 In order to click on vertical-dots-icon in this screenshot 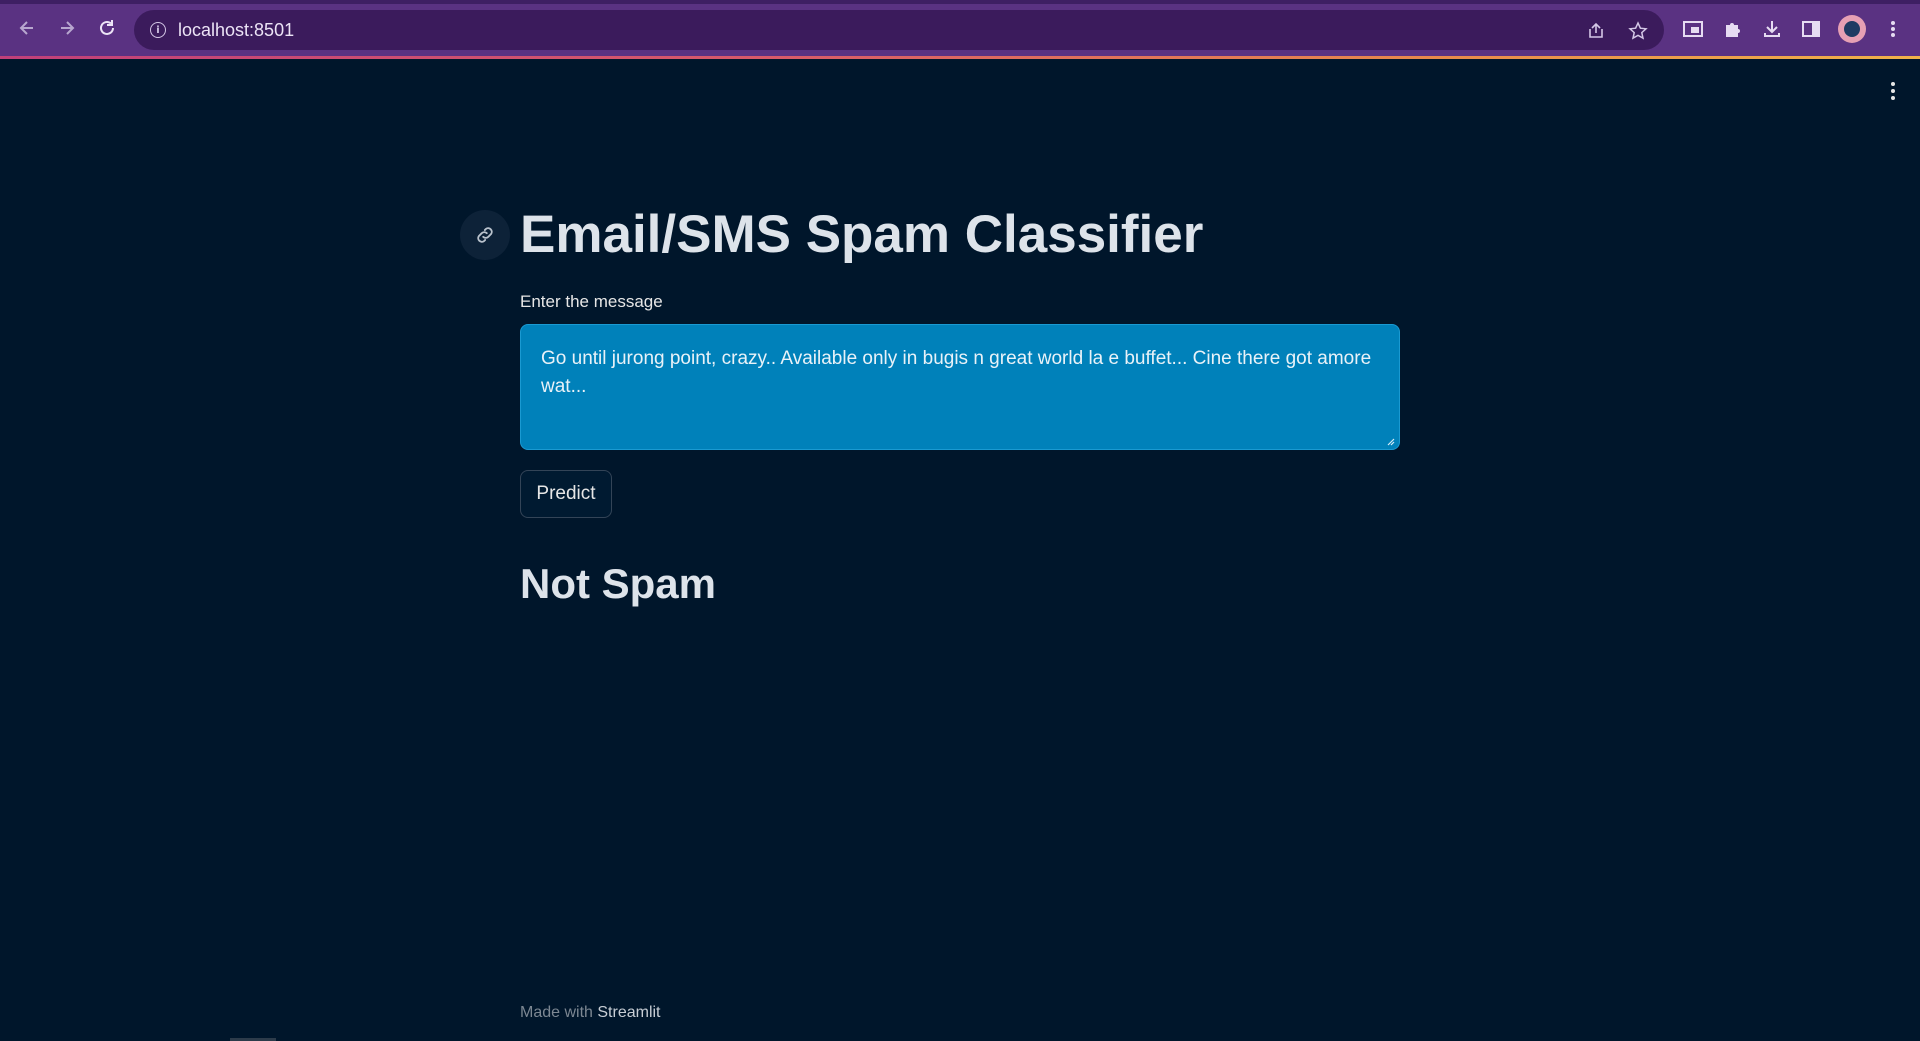, I will do `click(1893, 29)`.